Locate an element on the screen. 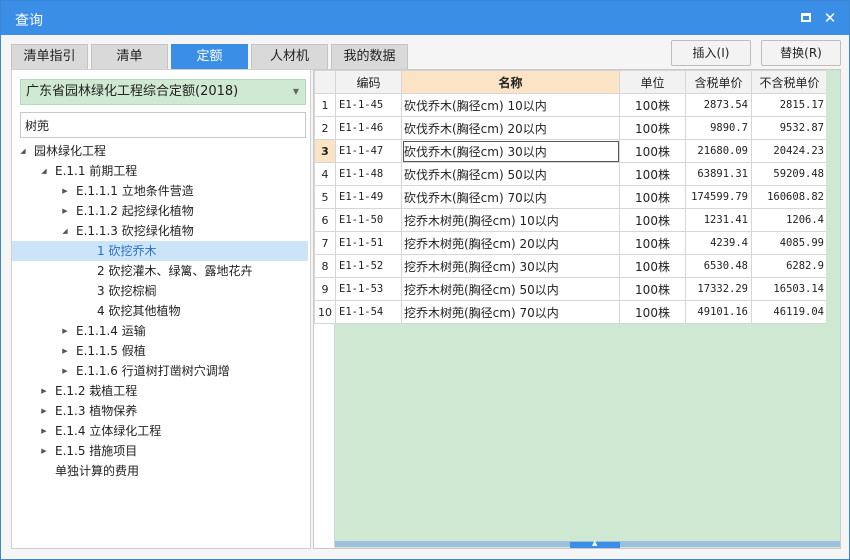 This screenshot has height=560, width=850. tree-node: ▶ E.1.2 栽植工程 is located at coordinates (160, 391).